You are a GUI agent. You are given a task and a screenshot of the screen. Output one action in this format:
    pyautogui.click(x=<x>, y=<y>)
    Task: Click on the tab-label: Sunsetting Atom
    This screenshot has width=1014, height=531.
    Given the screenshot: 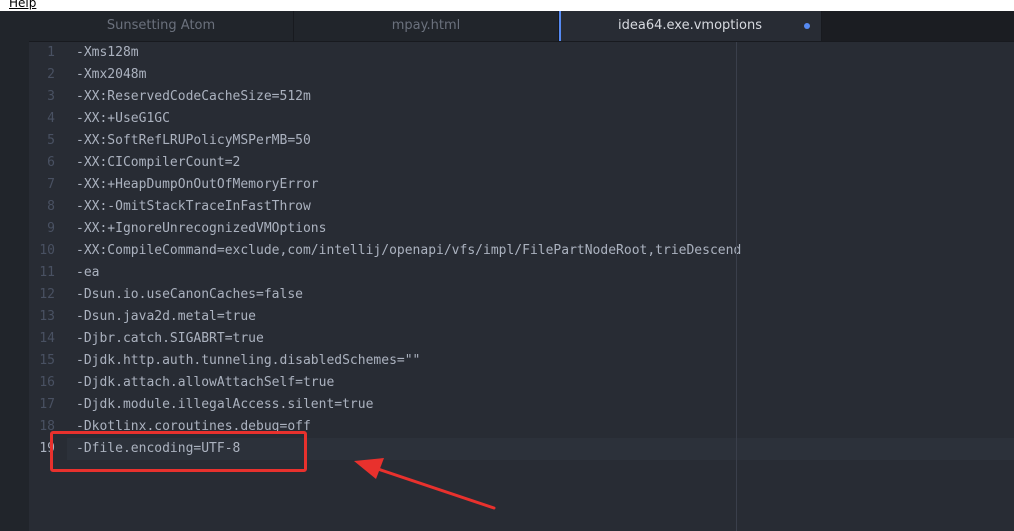 What is the action you would take?
    pyautogui.click(x=161, y=25)
    